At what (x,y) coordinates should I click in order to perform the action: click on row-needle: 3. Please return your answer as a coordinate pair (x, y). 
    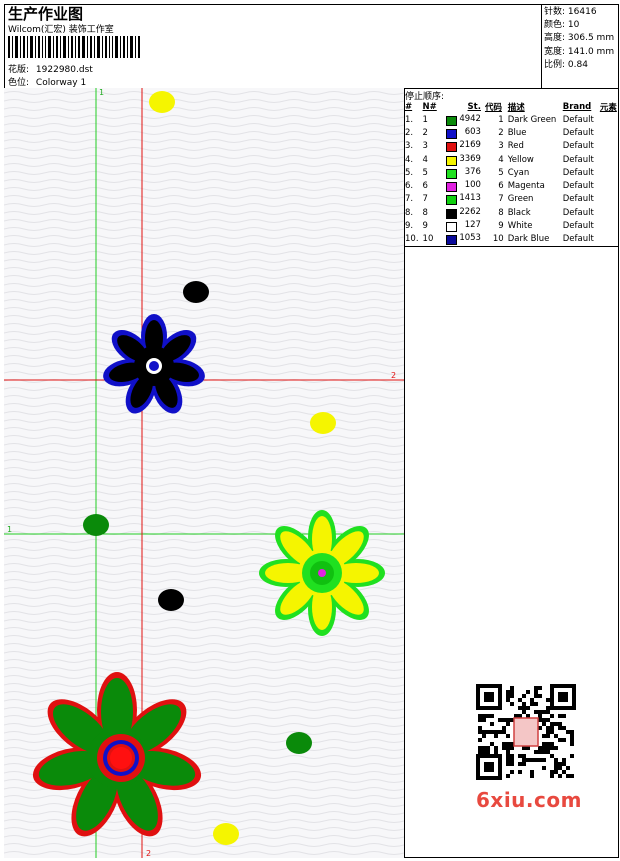
    Looking at the image, I should click on (425, 146).